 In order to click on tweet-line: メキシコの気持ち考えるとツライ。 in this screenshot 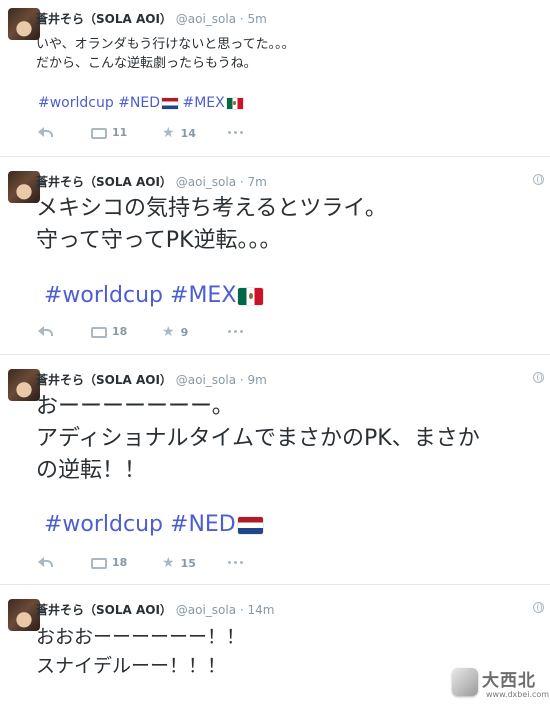, I will do `click(211, 208)`.